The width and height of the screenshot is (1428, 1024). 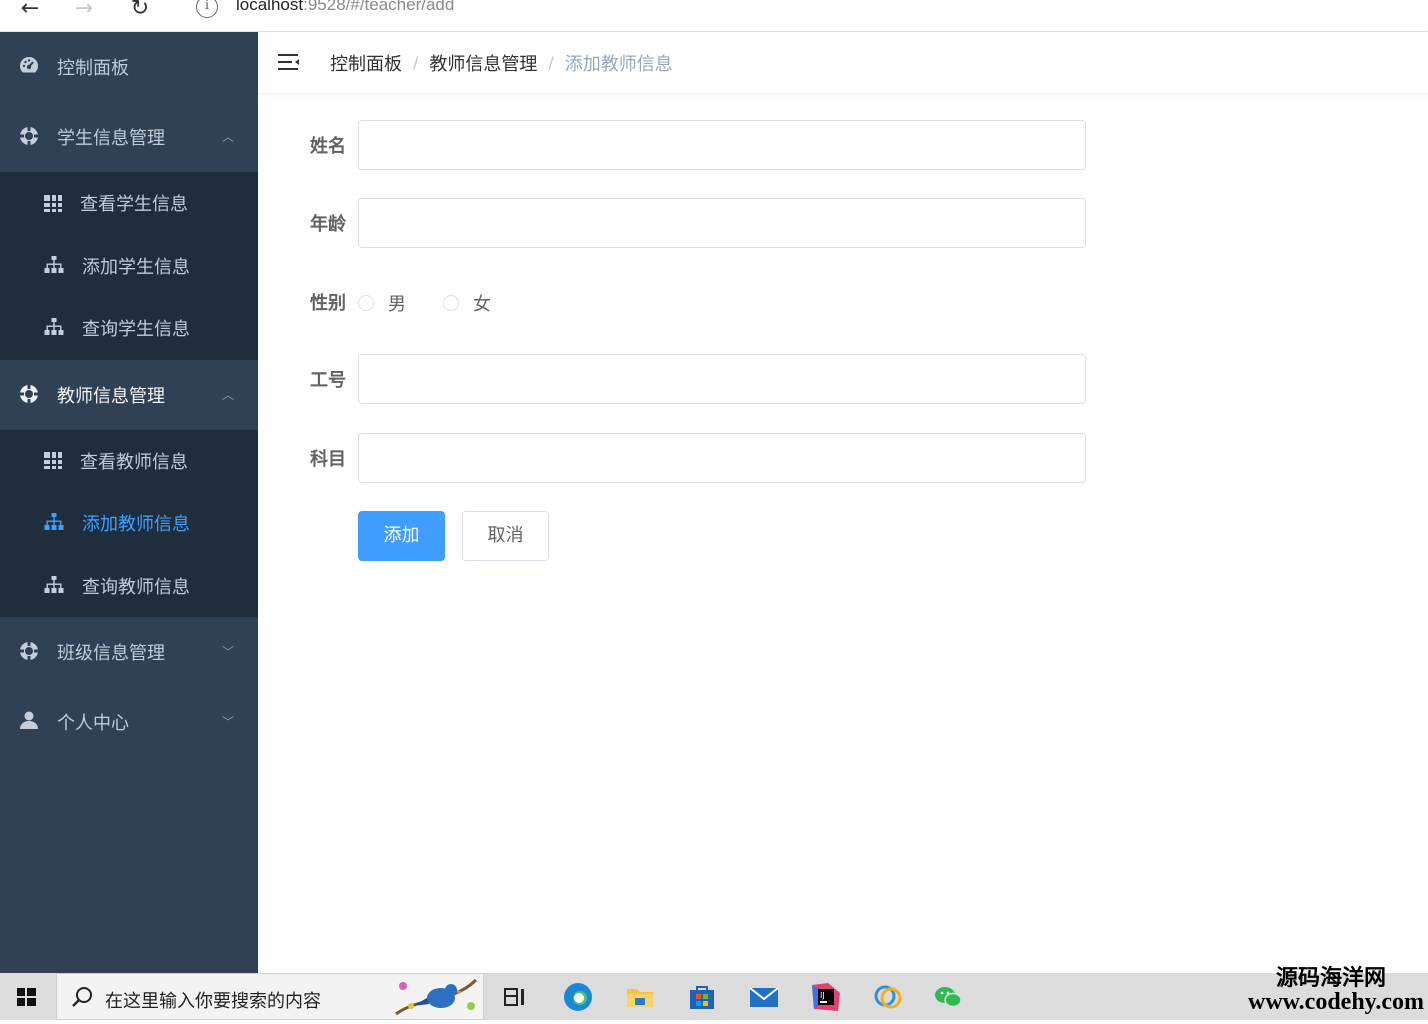 I want to click on name-label: 姓名, so click(x=328, y=146).